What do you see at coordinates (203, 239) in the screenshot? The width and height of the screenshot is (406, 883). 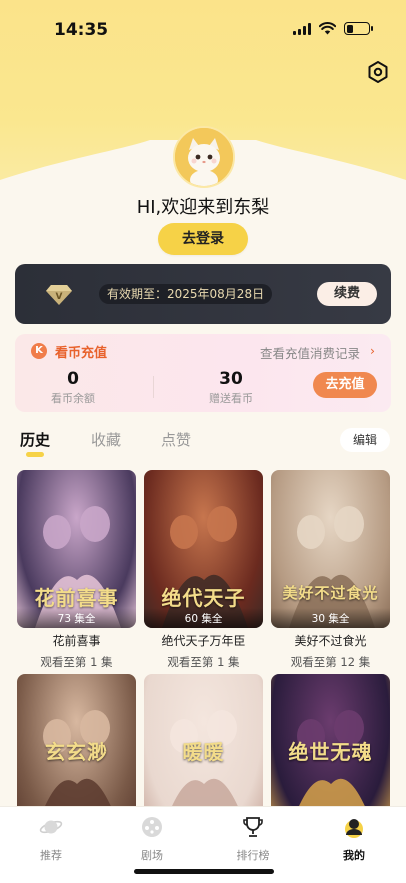 I see `login-button: 去登录` at bounding box center [203, 239].